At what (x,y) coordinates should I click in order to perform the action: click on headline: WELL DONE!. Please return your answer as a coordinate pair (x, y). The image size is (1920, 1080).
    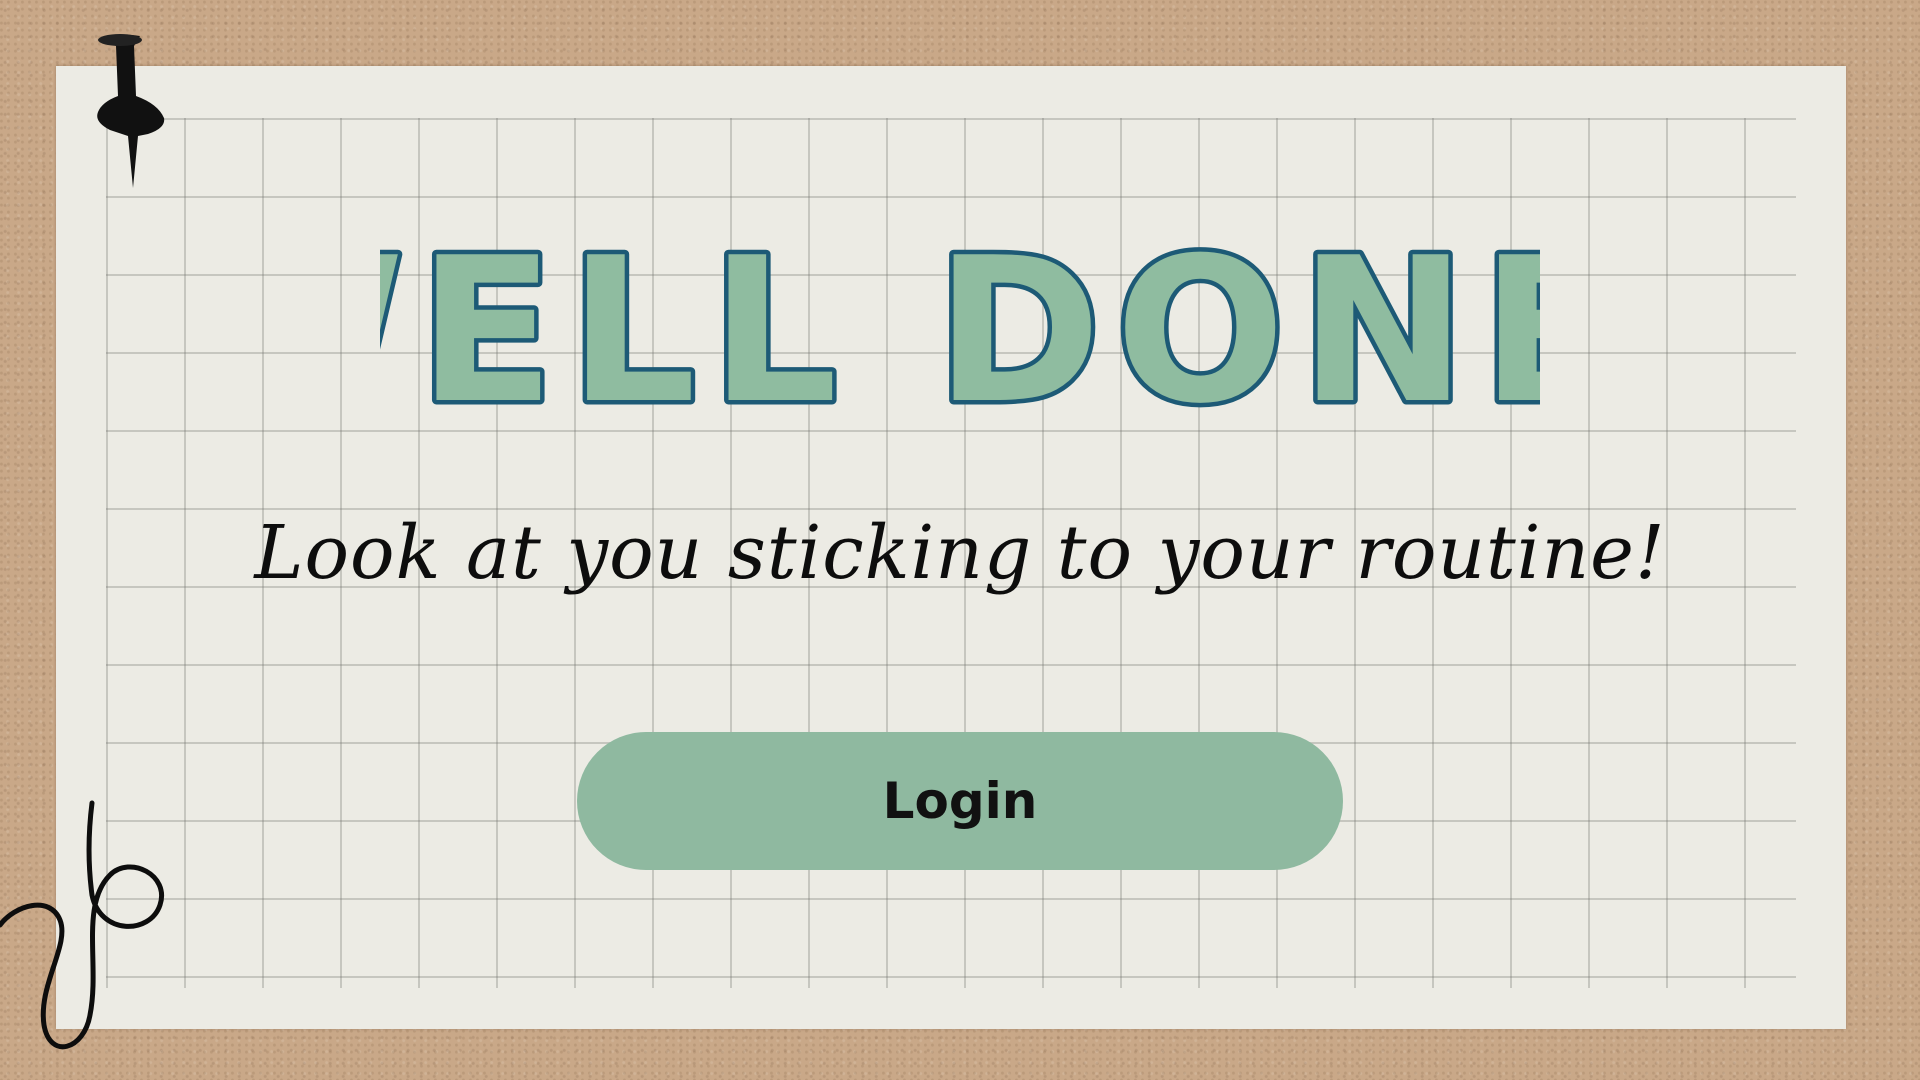
    Looking at the image, I should click on (960, 332).